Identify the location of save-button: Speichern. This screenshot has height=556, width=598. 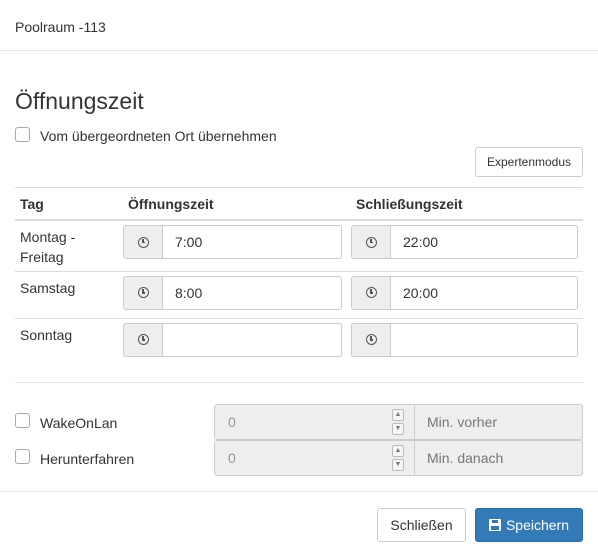
(529, 525).